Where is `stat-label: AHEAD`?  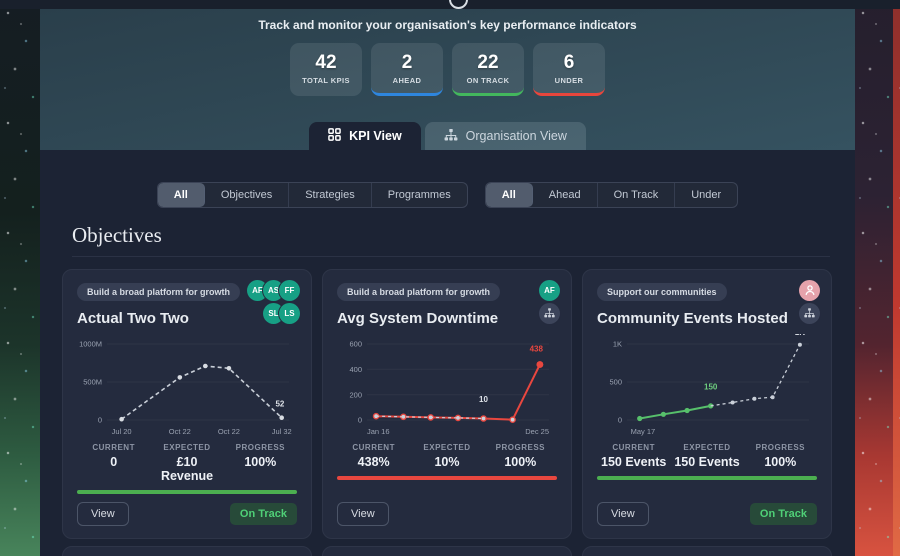 stat-label: AHEAD is located at coordinates (407, 80).